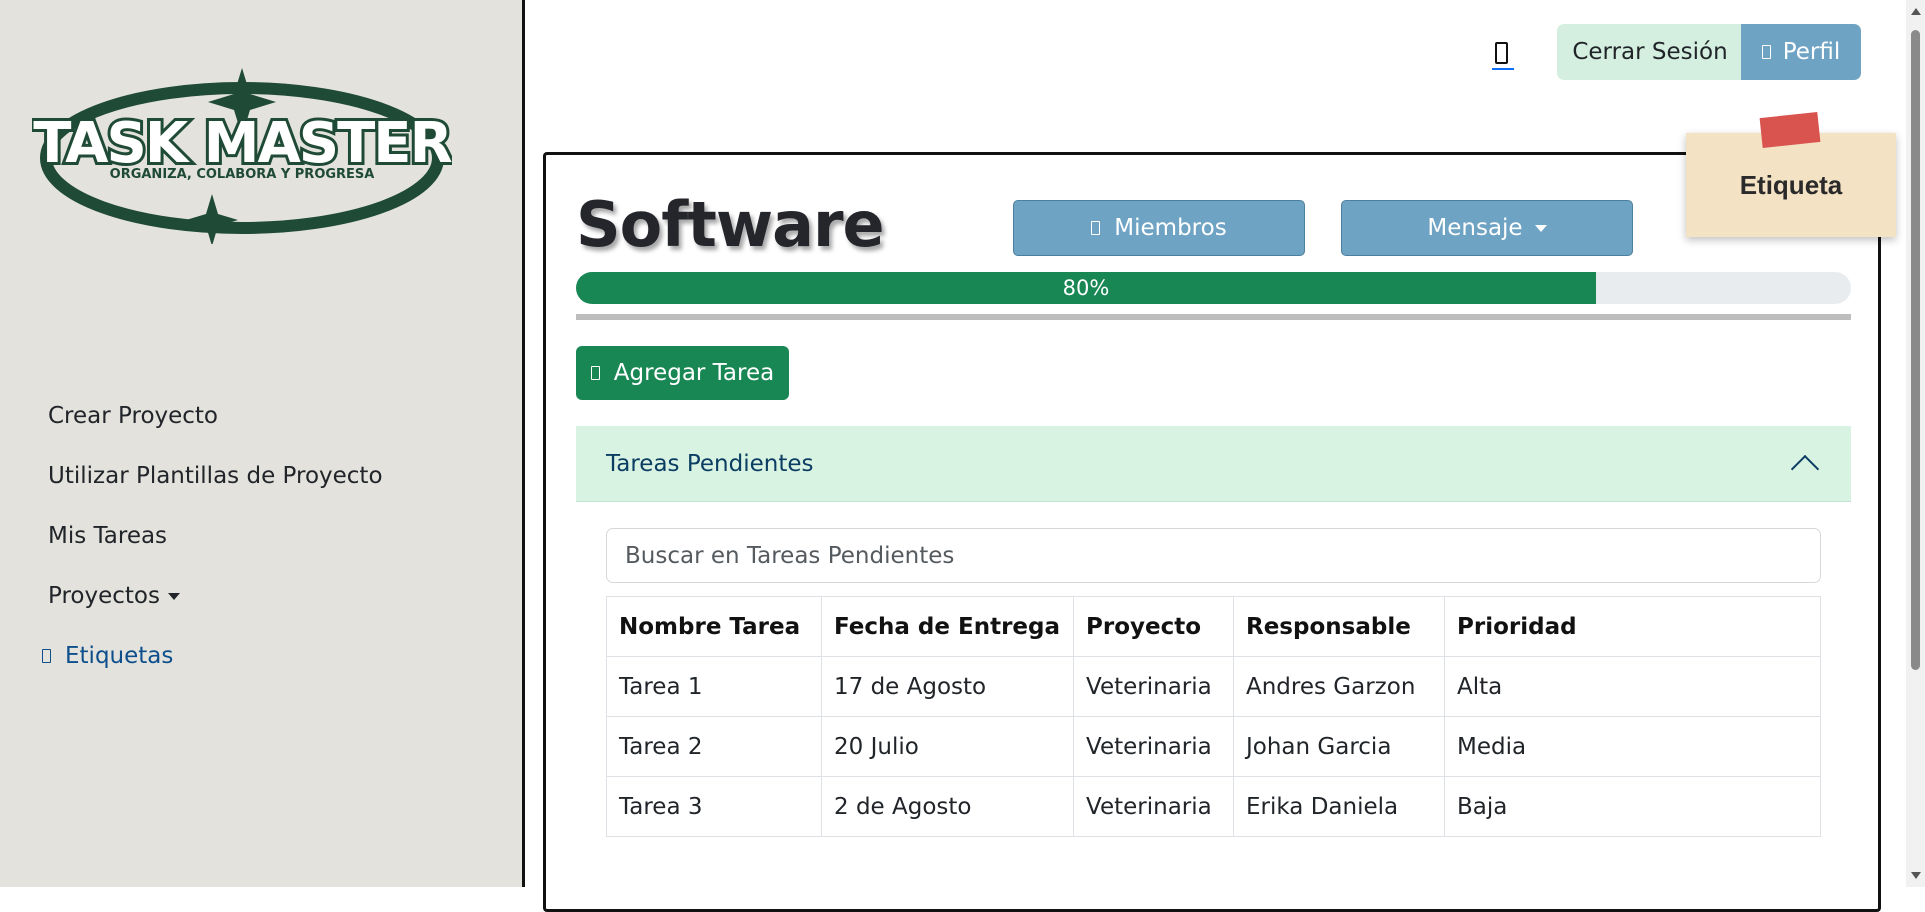 The image size is (1925, 912). What do you see at coordinates (1915, 350) in the screenshot?
I see `scroll-thumb` at bounding box center [1915, 350].